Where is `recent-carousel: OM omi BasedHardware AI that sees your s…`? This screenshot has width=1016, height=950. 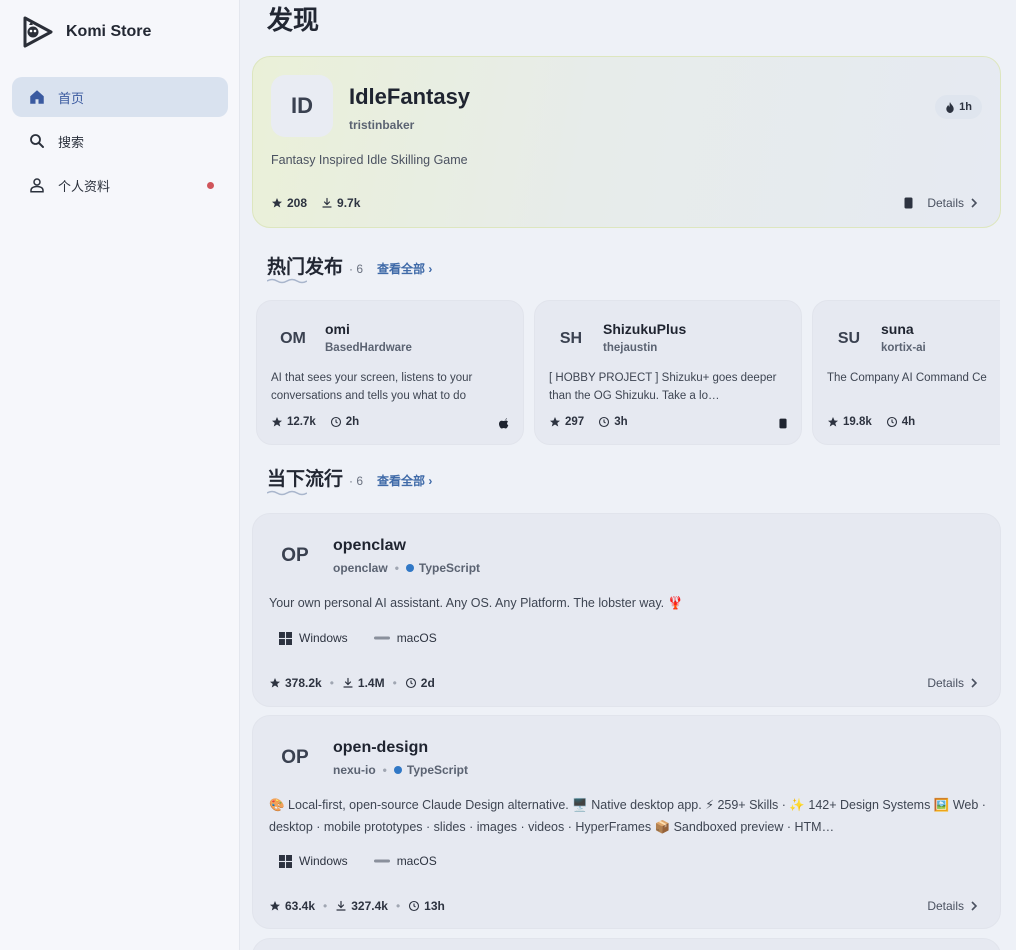 recent-carousel: OM omi BasedHardware AI that sees your s… is located at coordinates (628, 372).